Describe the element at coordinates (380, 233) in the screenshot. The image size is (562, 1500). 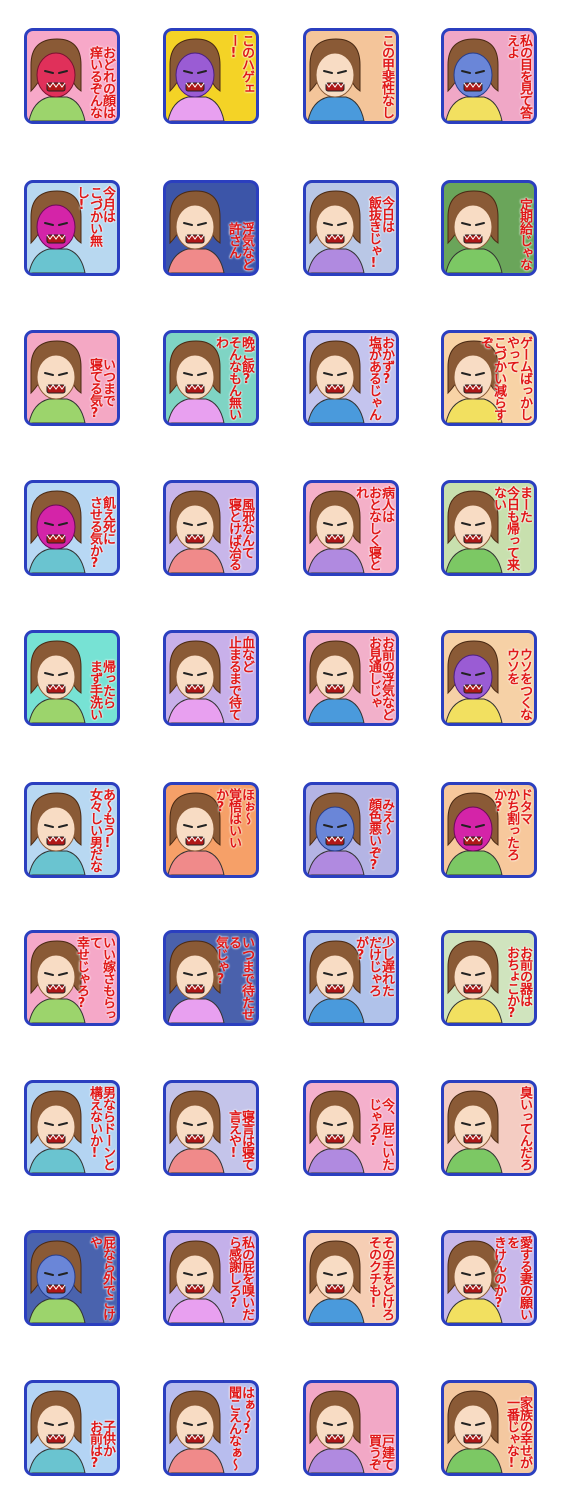
I see `sticker-caption: 今日は 飯抜きじゃ!` at that location.